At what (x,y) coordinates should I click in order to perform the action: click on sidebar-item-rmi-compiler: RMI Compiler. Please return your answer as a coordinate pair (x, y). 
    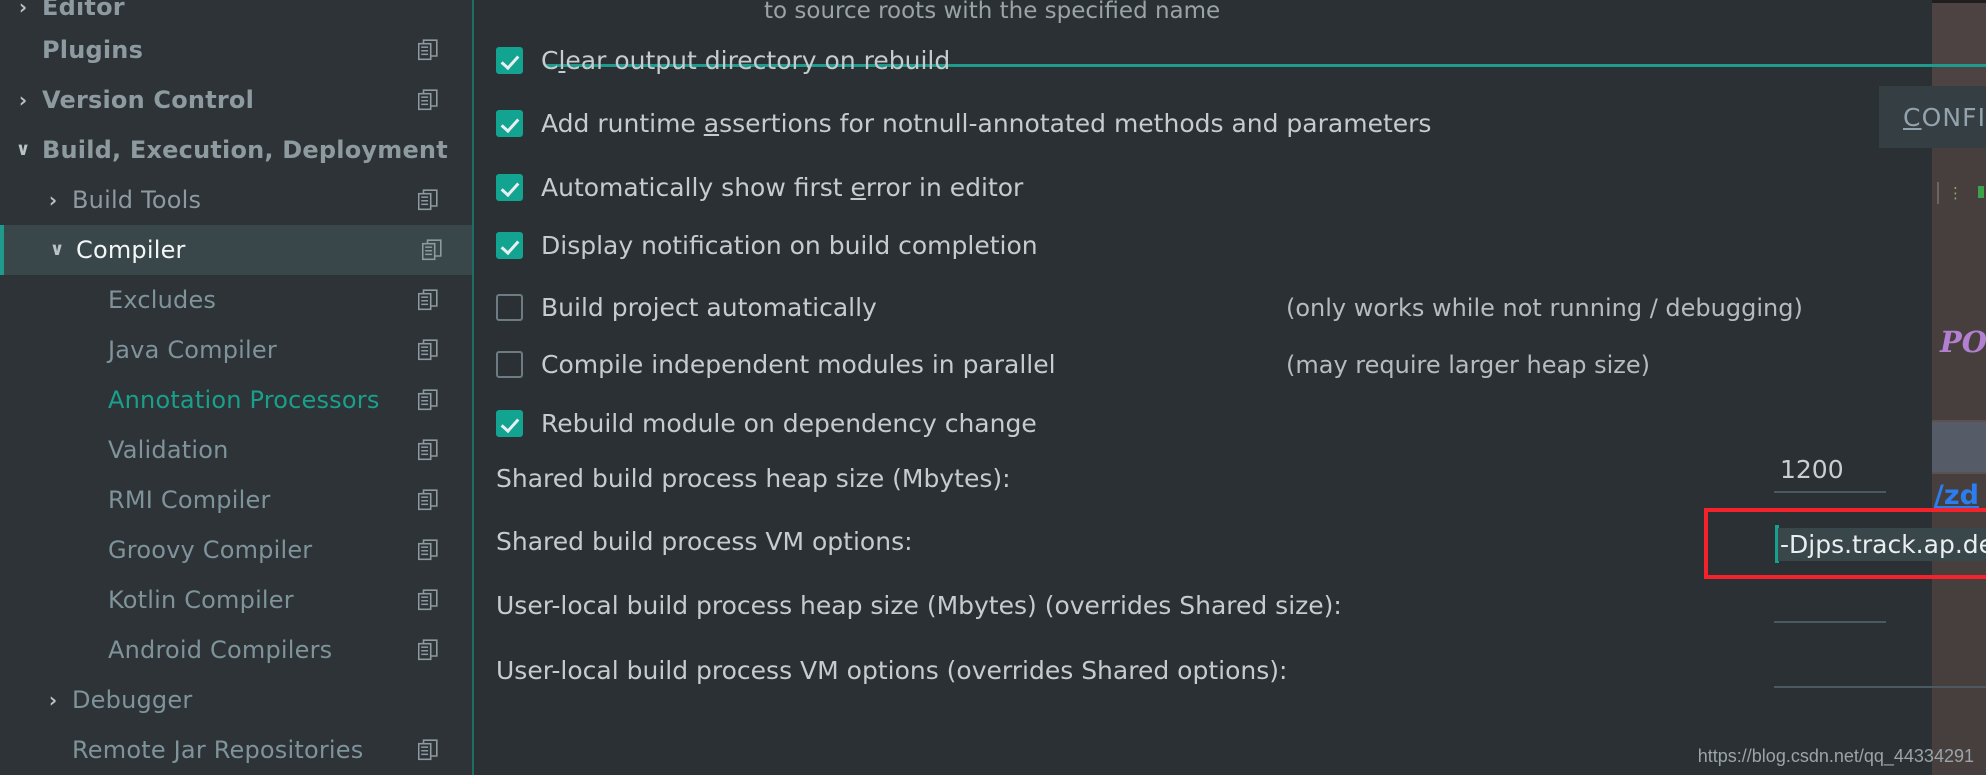
    Looking at the image, I should click on (237, 500).